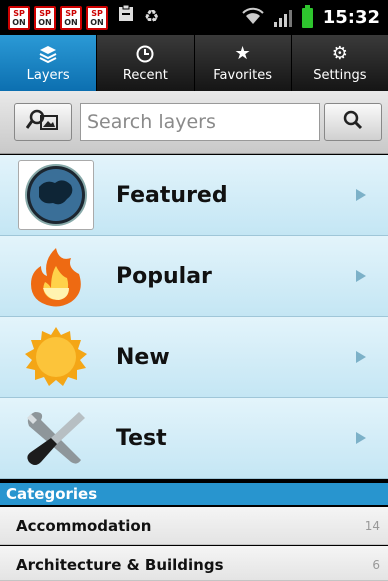 This screenshot has width=388, height=581. I want to click on globe-europe-icon, so click(56, 195).